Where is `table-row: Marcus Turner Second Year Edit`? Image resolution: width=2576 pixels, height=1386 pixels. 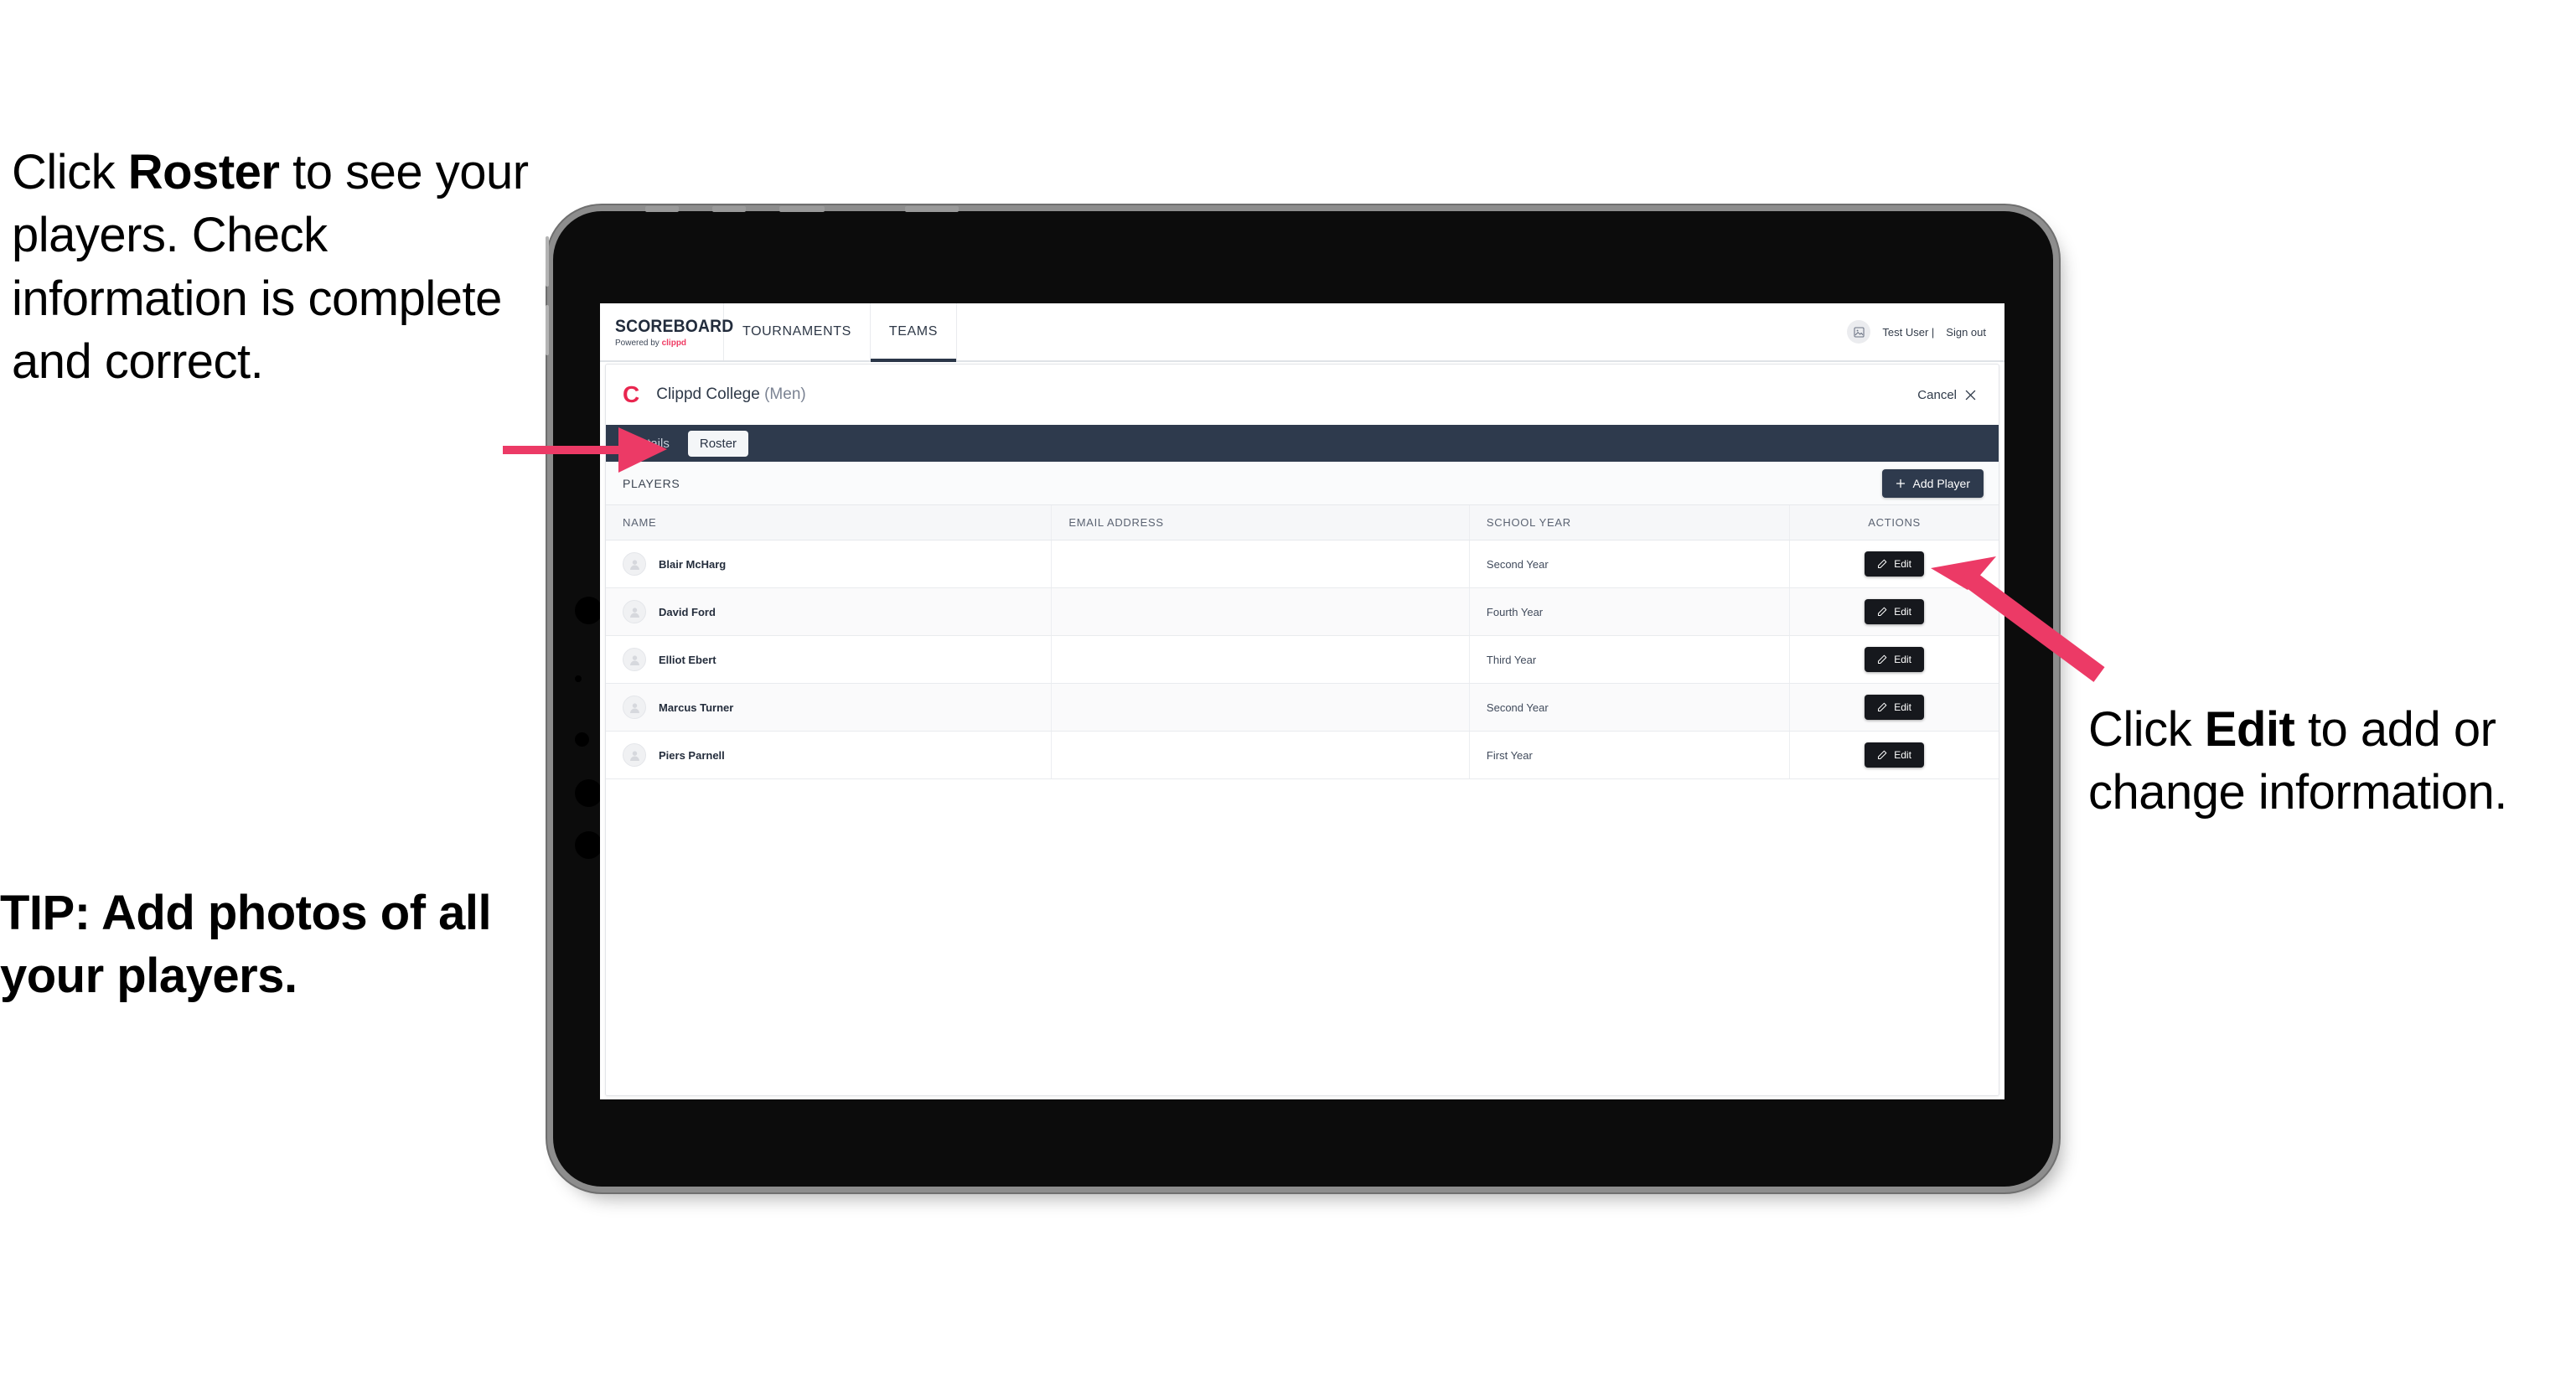
table-row: Marcus Turner Second Year Edit is located at coordinates (1302, 707).